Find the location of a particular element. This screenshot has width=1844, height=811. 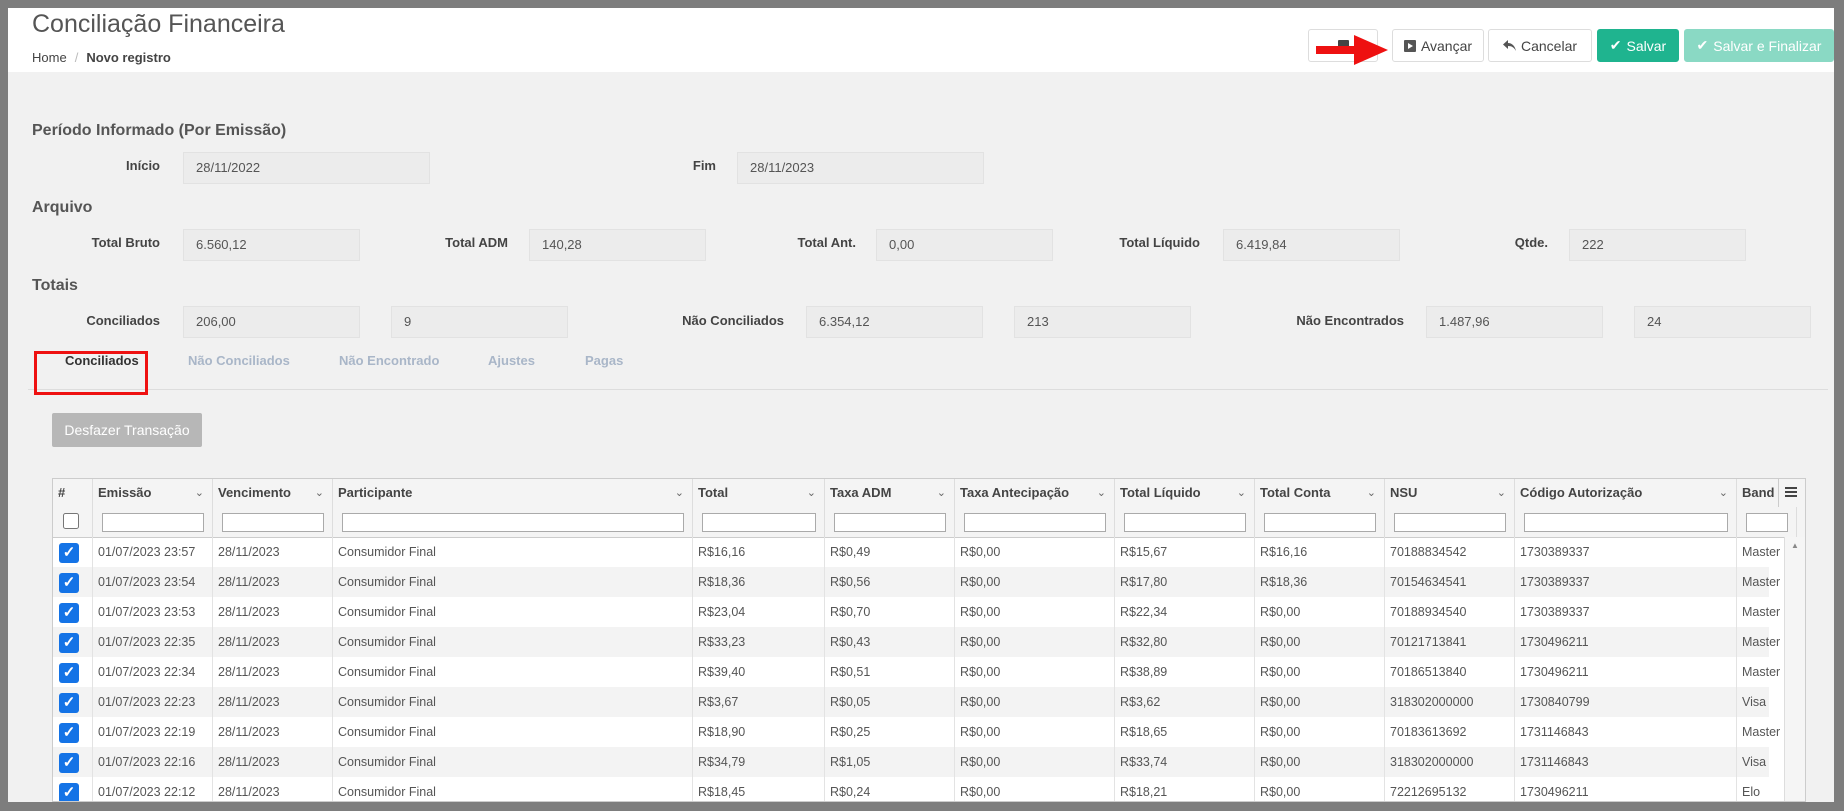

filter-input-participante is located at coordinates (513, 522).